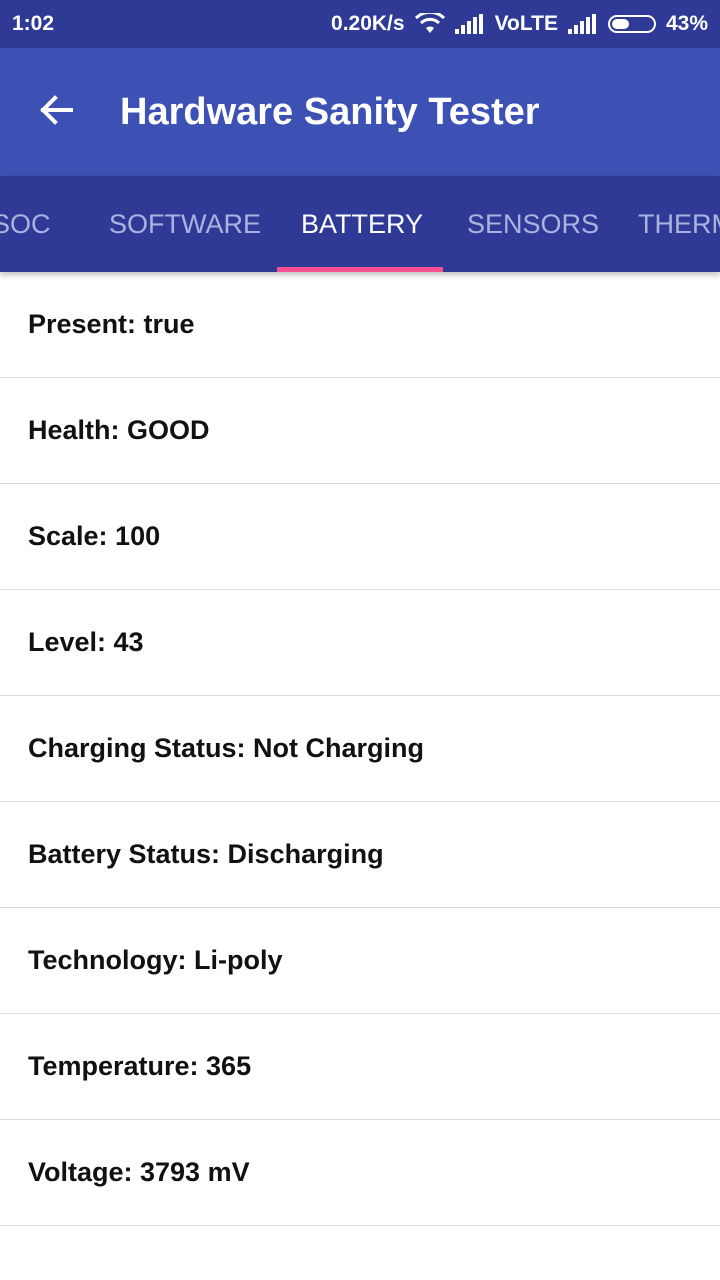 Image resolution: width=720 pixels, height=1280 pixels. What do you see at coordinates (185, 224) in the screenshot?
I see `tab-software: SOFTWARE` at bounding box center [185, 224].